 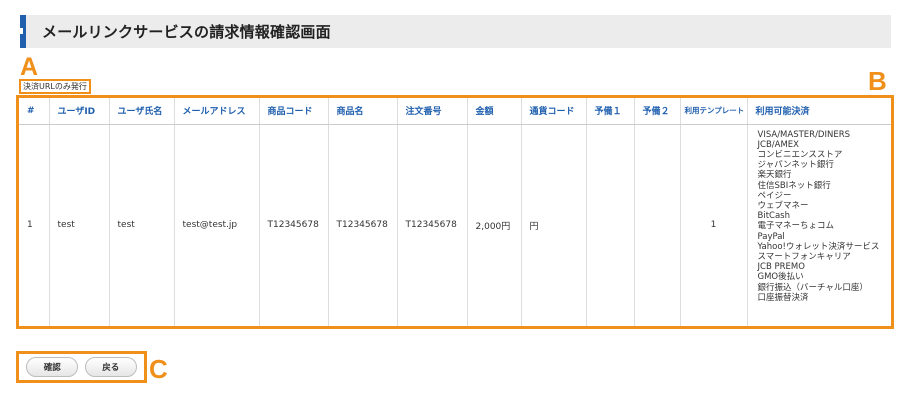 I want to click on col-header-number: #, so click(x=34, y=111).